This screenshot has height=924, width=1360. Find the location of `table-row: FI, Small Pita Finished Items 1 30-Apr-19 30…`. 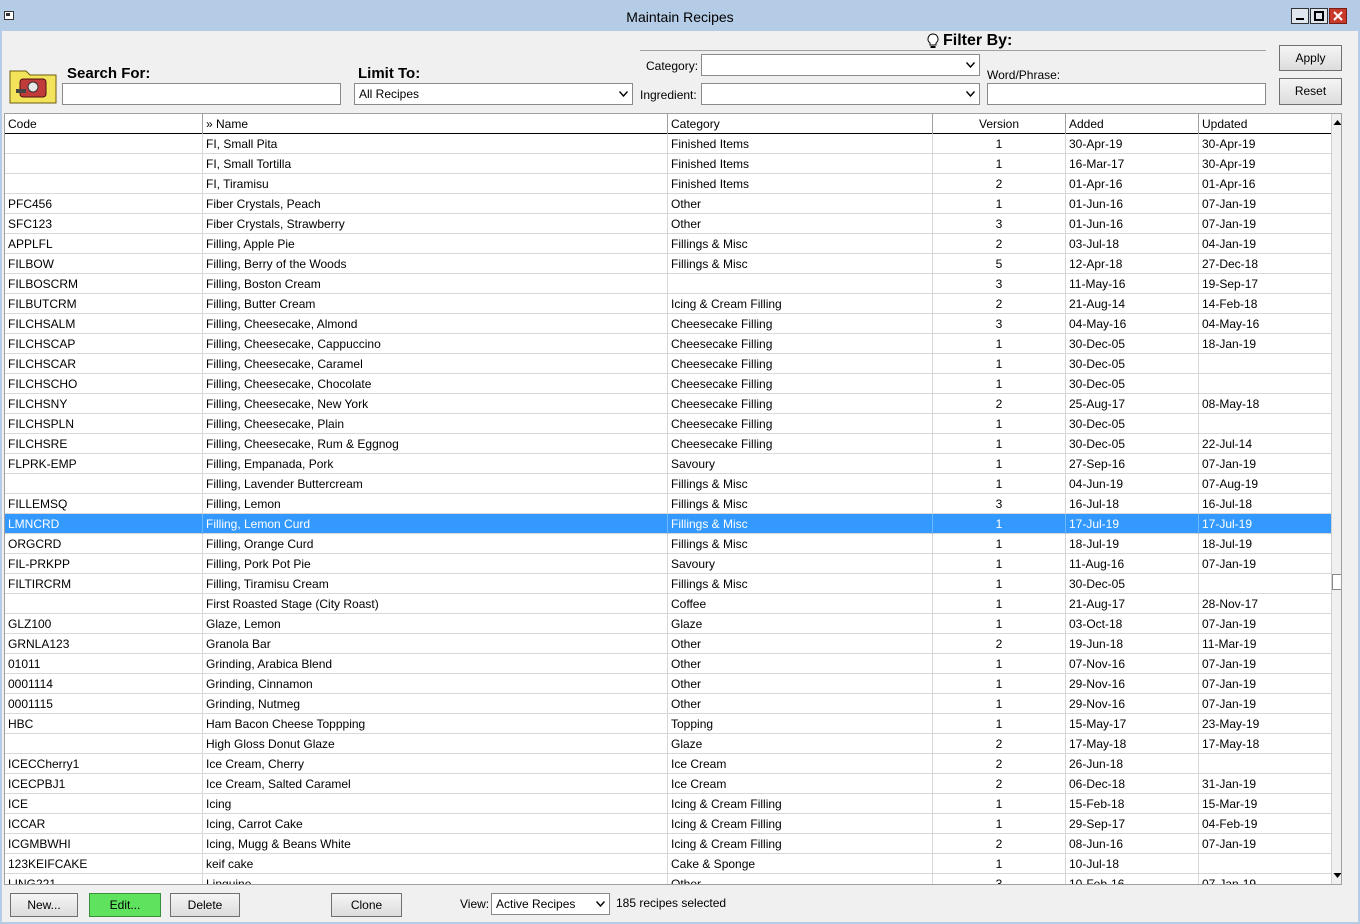

table-row: FI, Small Pita Finished Items 1 30-Apr-19 30… is located at coordinates (668, 144).